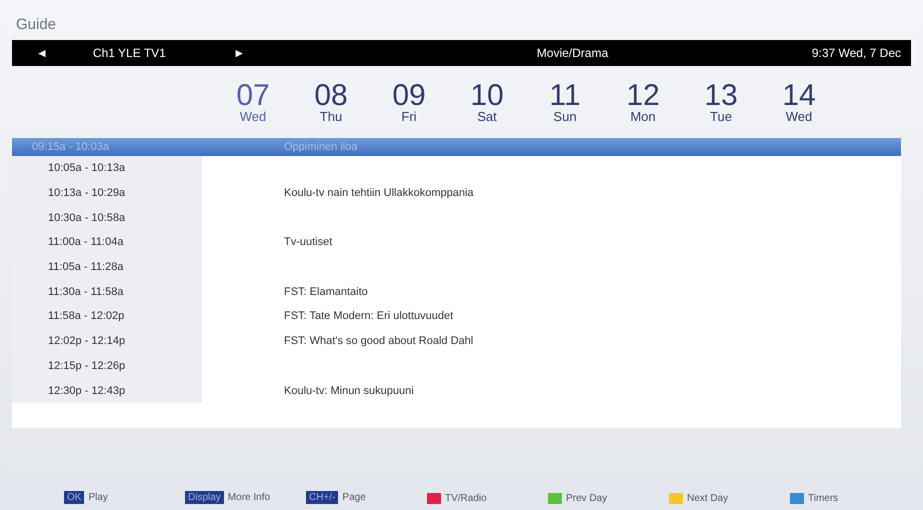 The width and height of the screenshot is (923, 510). Describe the element at coordinates (331, 102) in the screenshot. I see `day-tab: 08 Thu` at that location.